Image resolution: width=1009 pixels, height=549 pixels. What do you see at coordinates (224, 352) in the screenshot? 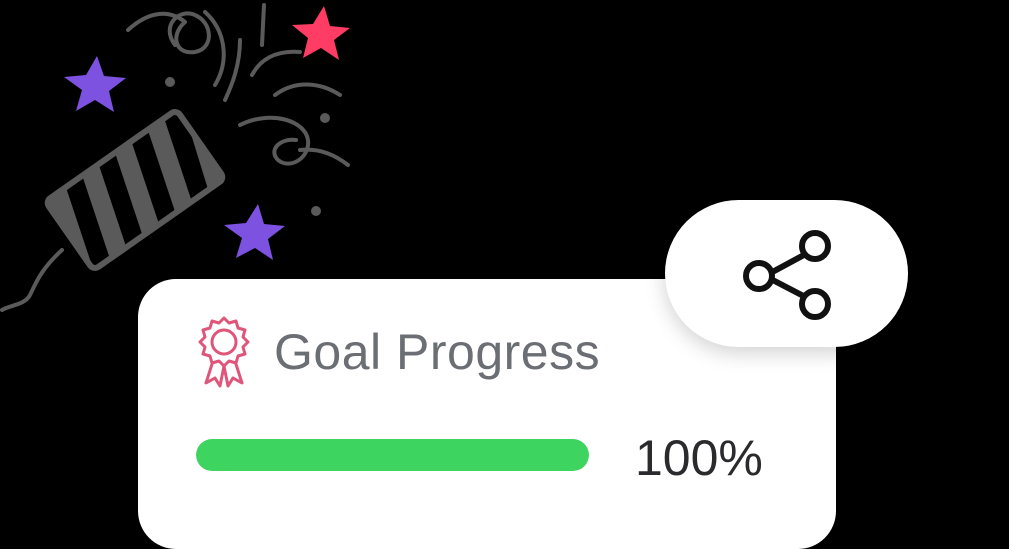
I see `award-ribbon-icon` at bounding box center [224, 352].